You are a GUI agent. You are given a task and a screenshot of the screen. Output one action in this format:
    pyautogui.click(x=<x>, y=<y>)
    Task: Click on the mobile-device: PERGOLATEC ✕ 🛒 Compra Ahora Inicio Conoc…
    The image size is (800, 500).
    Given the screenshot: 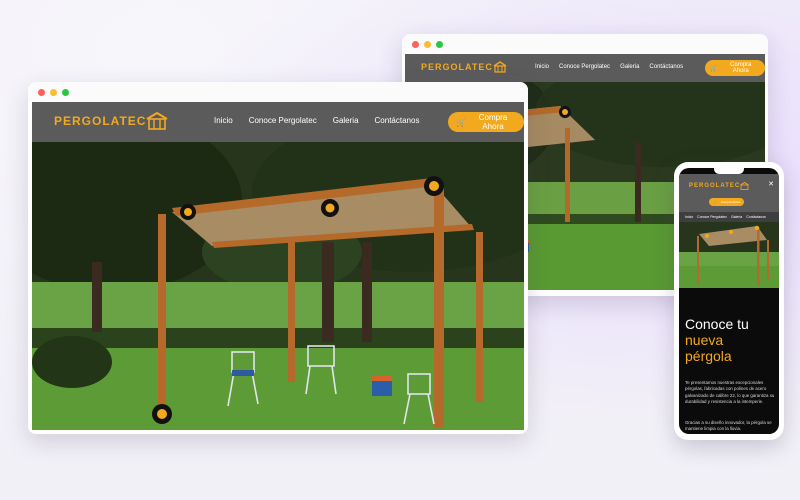 What is the action you would take?
    pyautogui.click(x=729, y=301)
    